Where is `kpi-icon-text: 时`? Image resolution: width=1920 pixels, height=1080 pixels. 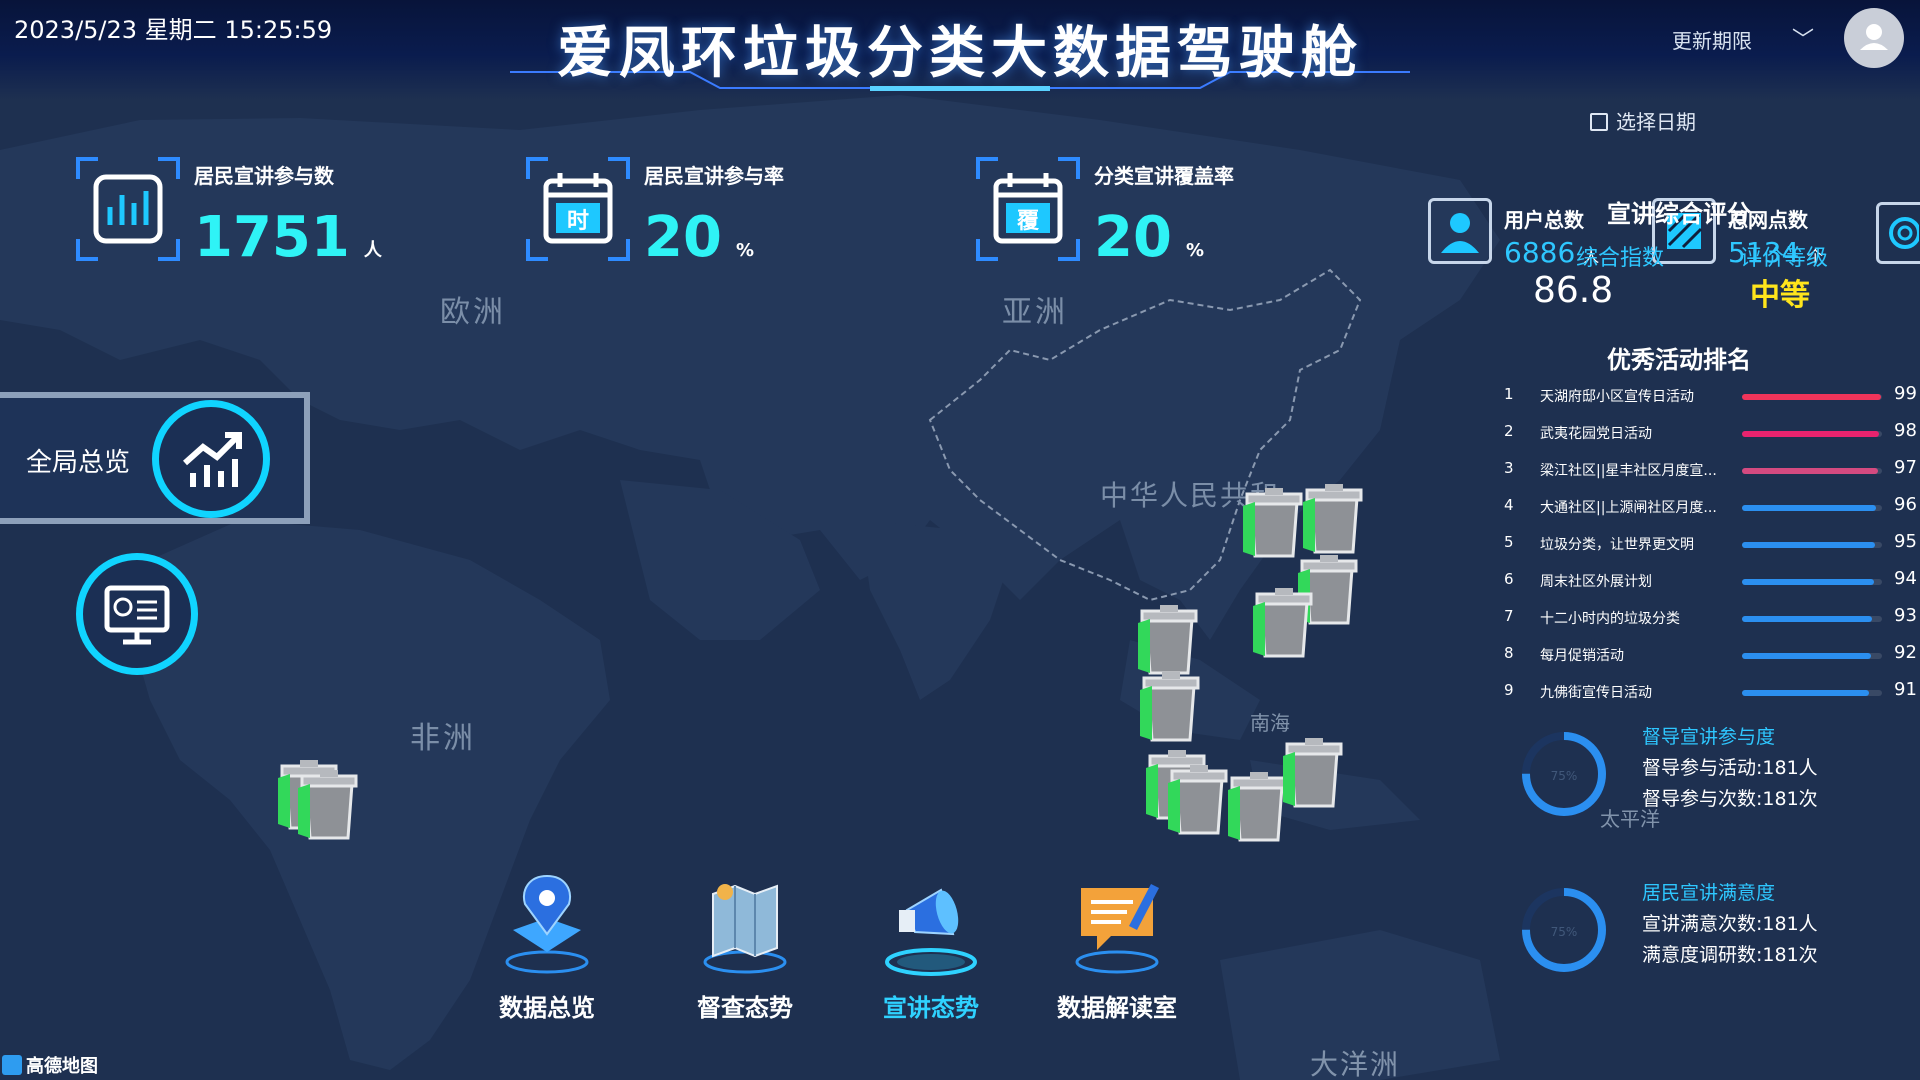
kpi-icon-text: 时 is located at coordinates (577, 221).